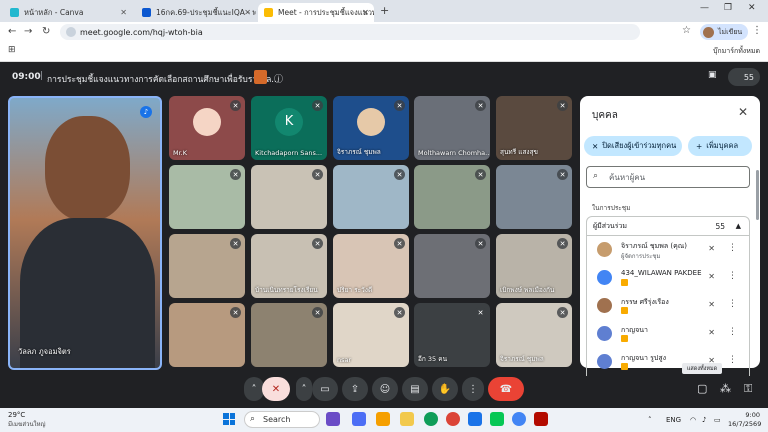  Describe the element at coordinates (289, 266) in the screenshot. I see `participant-tile: ✕ บ้านเนินทรายโรงเรียน` at that location.